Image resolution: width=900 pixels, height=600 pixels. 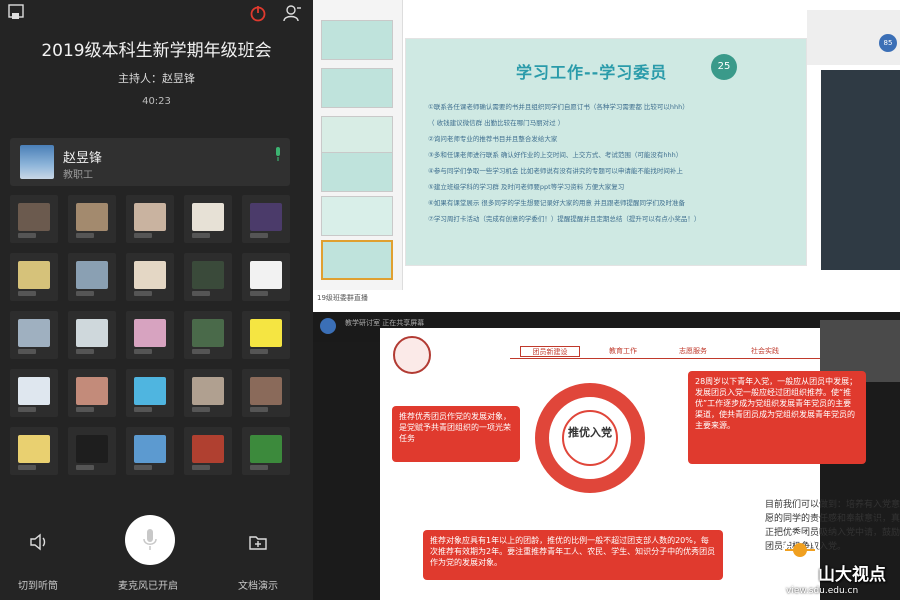 I want to click on meeting-title: 2019级本科生新学期年级班会, so click(x=156, y=51).